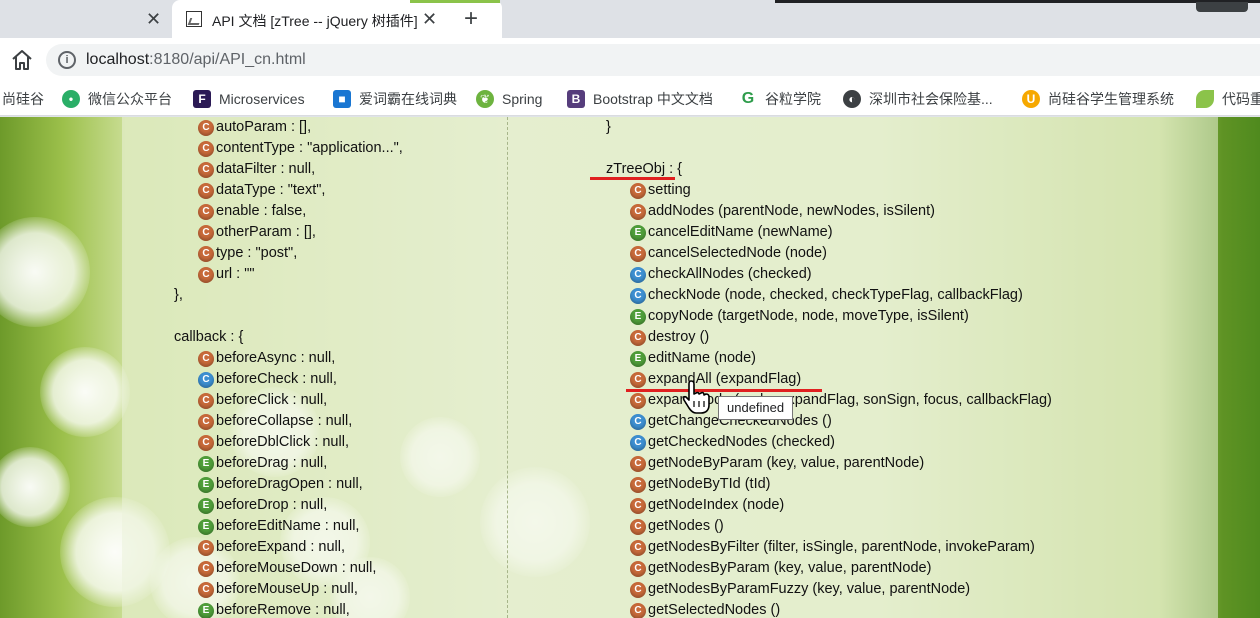 The height and width of the screenshot is (618, 1260). Describe the element at coordinates (252, 211) in the screenshot. I see `code-line: Cenable : false,` at that location.